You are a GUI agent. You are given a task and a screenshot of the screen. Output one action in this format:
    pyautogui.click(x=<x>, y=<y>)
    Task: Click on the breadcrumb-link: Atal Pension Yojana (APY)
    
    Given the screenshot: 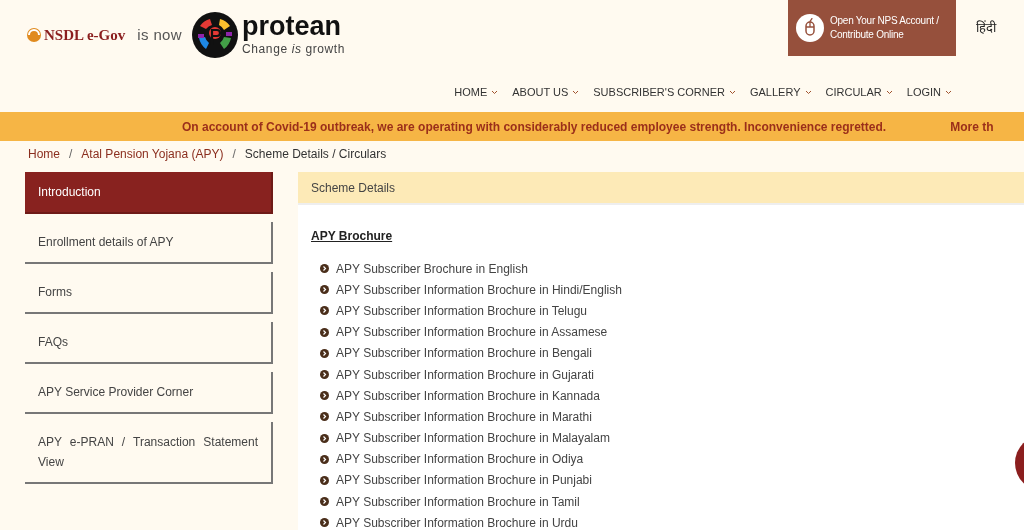 What is the action you would take?
    pyautogui.click(x=152, y=153)
    